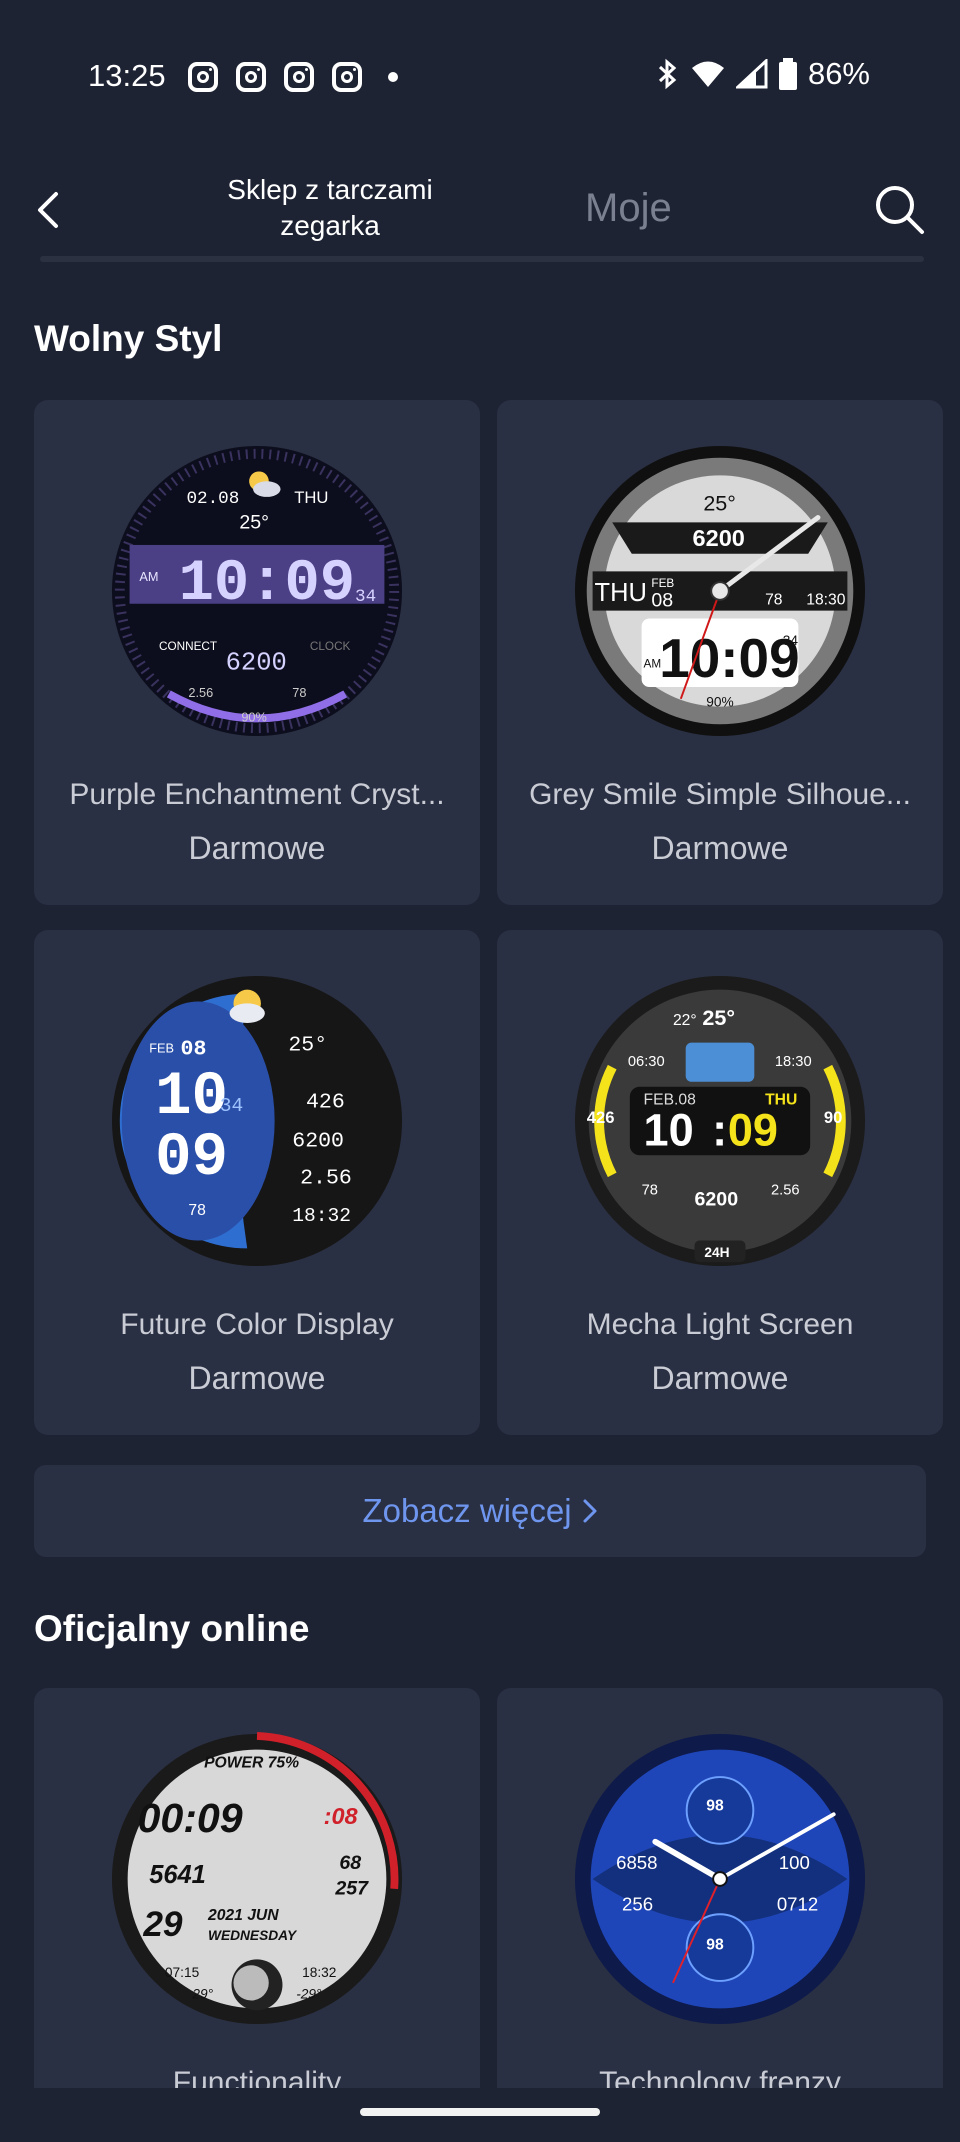 The height and width of the screenshot is (2142, 960). I want to click on battery-icon, so click(787, 74).